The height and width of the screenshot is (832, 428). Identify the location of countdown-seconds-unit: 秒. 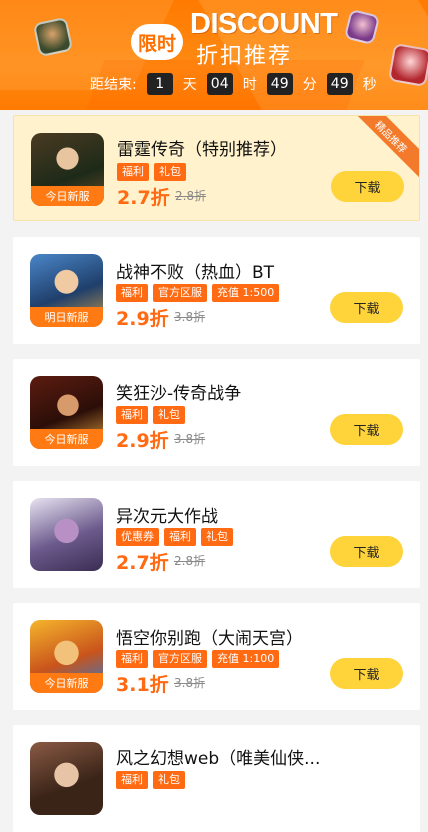
(369, 85).